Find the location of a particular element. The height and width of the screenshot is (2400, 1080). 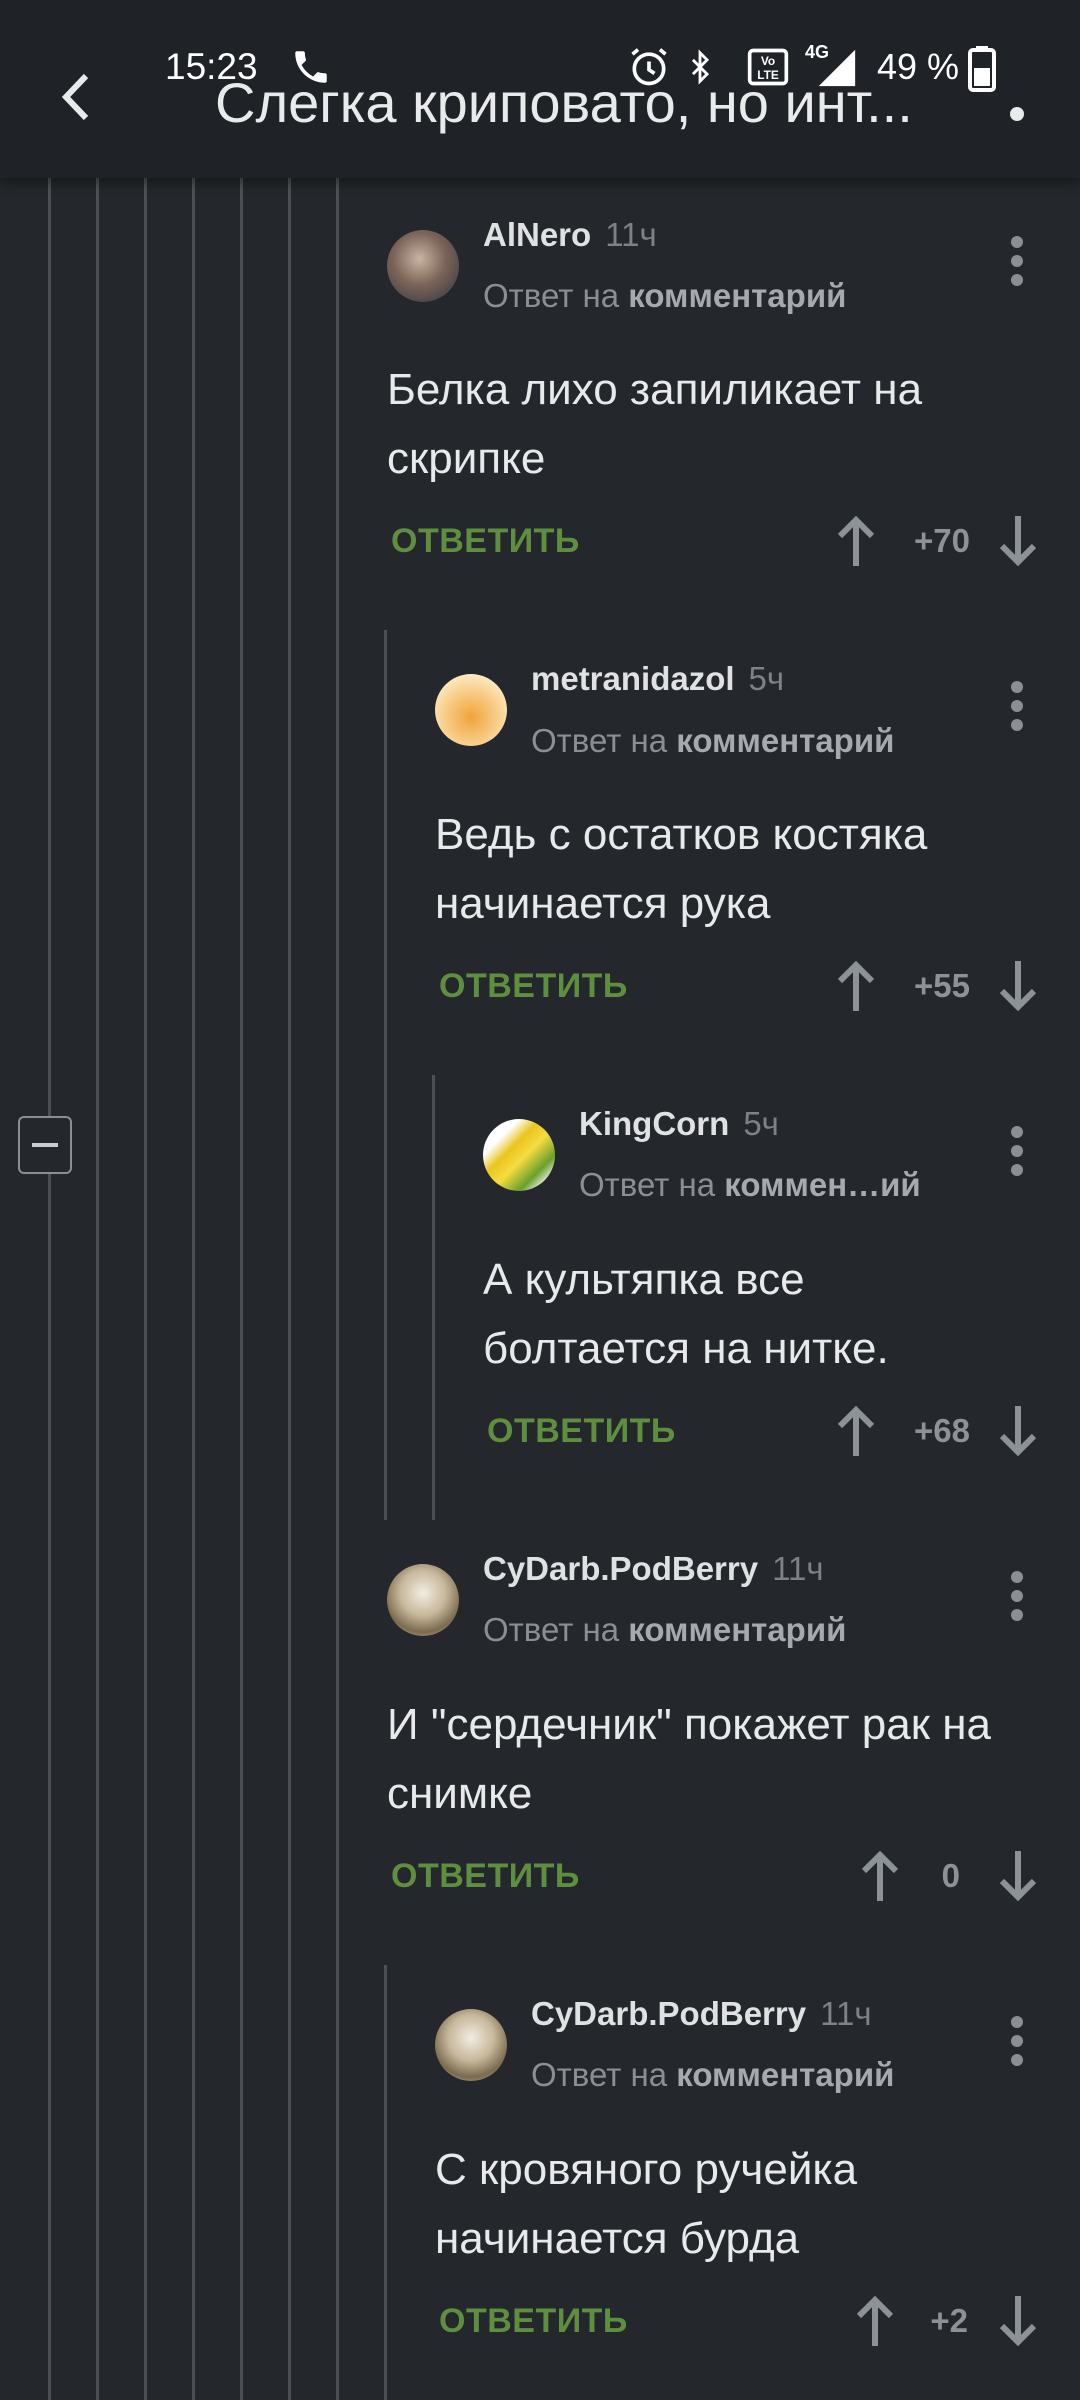

comment-score: +2 is located at coordinates (949, 2320).